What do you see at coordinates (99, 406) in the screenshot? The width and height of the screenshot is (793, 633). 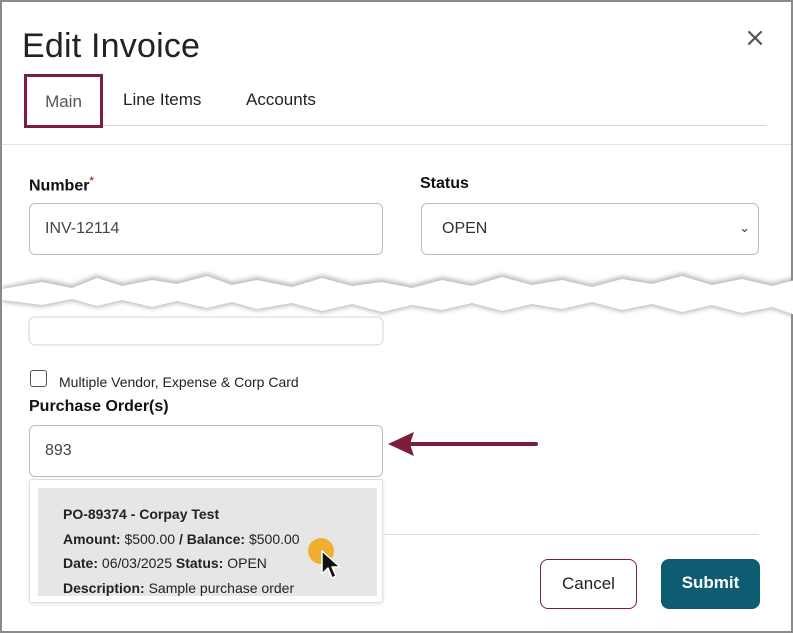 I see `purchase-orders-label: Purchase Order(s)` at bounding box center [99, 406].